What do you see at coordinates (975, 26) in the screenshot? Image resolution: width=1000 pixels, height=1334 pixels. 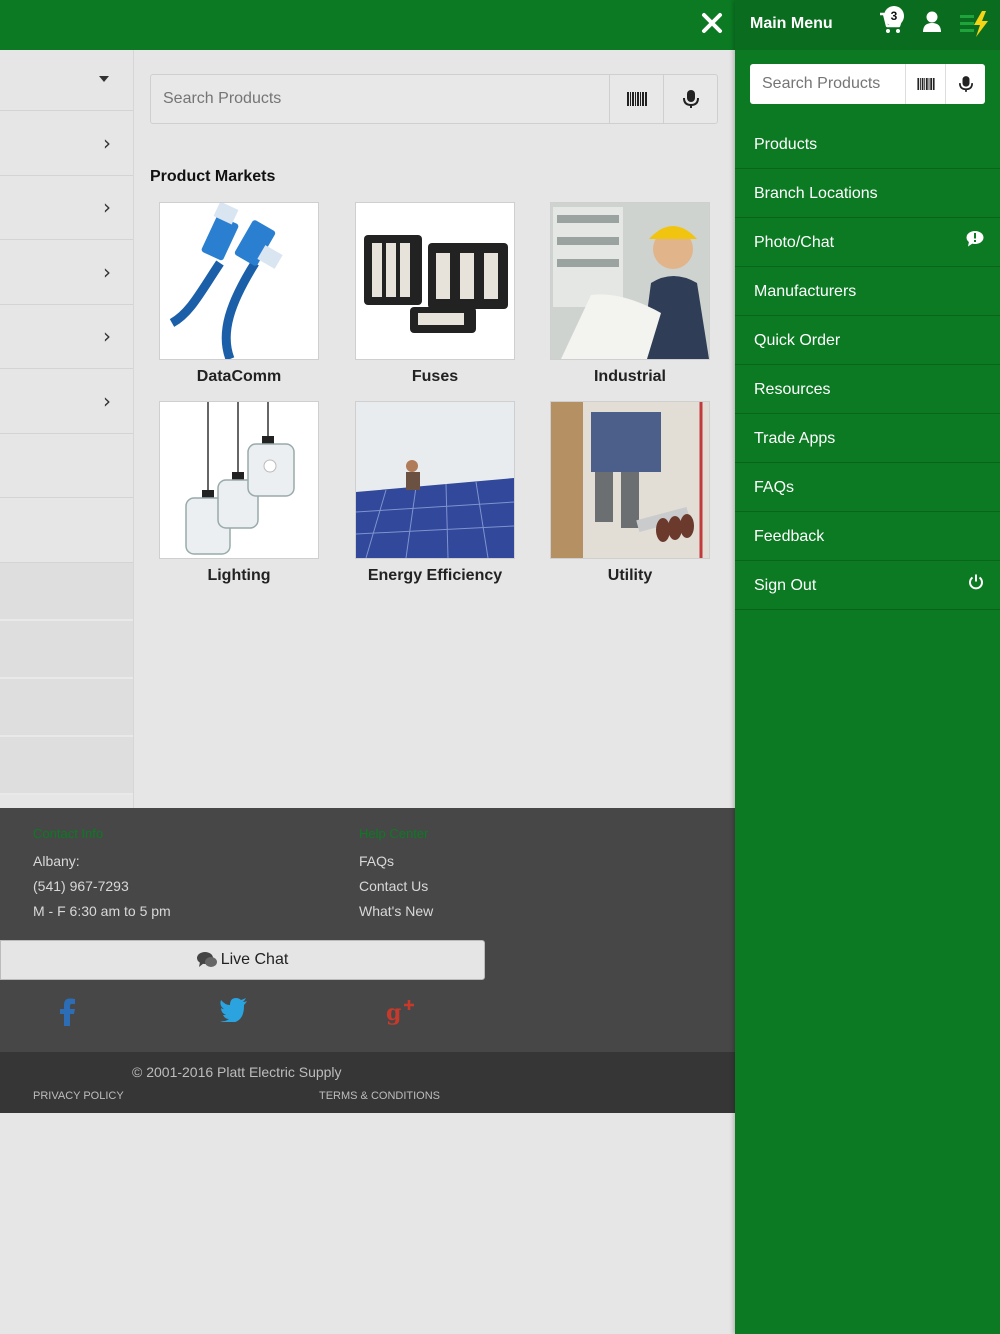 I see `brand-menu-button` at bounding box center [975, 26].